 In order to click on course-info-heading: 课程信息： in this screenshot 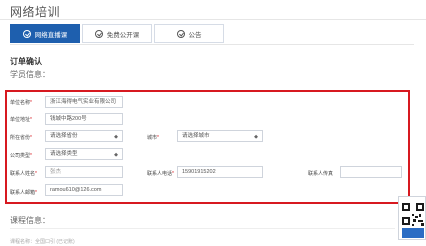, I will do `click(30, 220)`.